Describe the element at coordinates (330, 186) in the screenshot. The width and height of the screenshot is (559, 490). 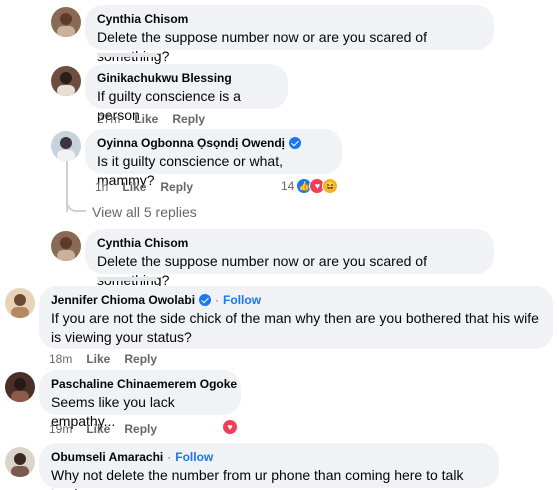
I see `haha-reaction-icon: 😆` at that location.